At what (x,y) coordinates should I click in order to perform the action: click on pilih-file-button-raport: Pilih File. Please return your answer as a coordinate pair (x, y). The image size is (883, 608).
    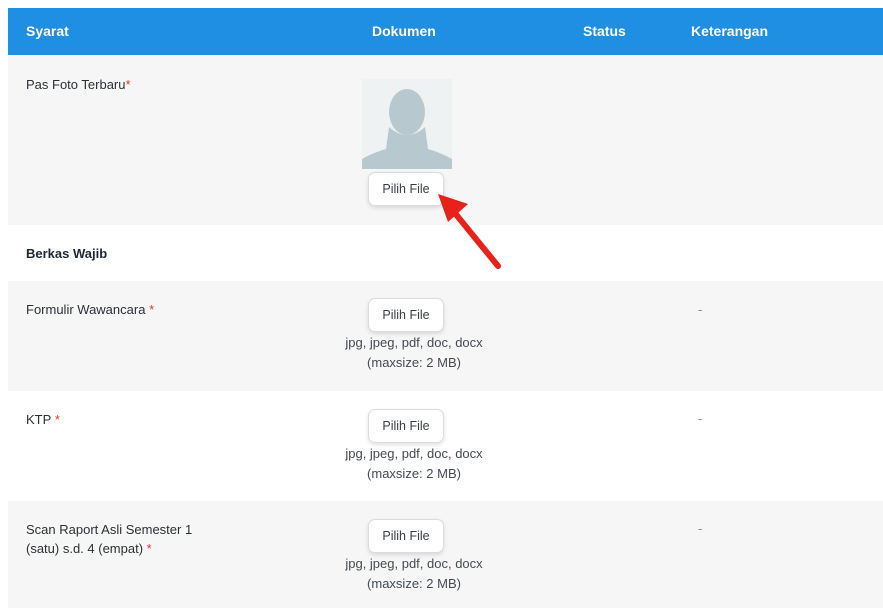
    Looking at the image, I should click on (406, 536).